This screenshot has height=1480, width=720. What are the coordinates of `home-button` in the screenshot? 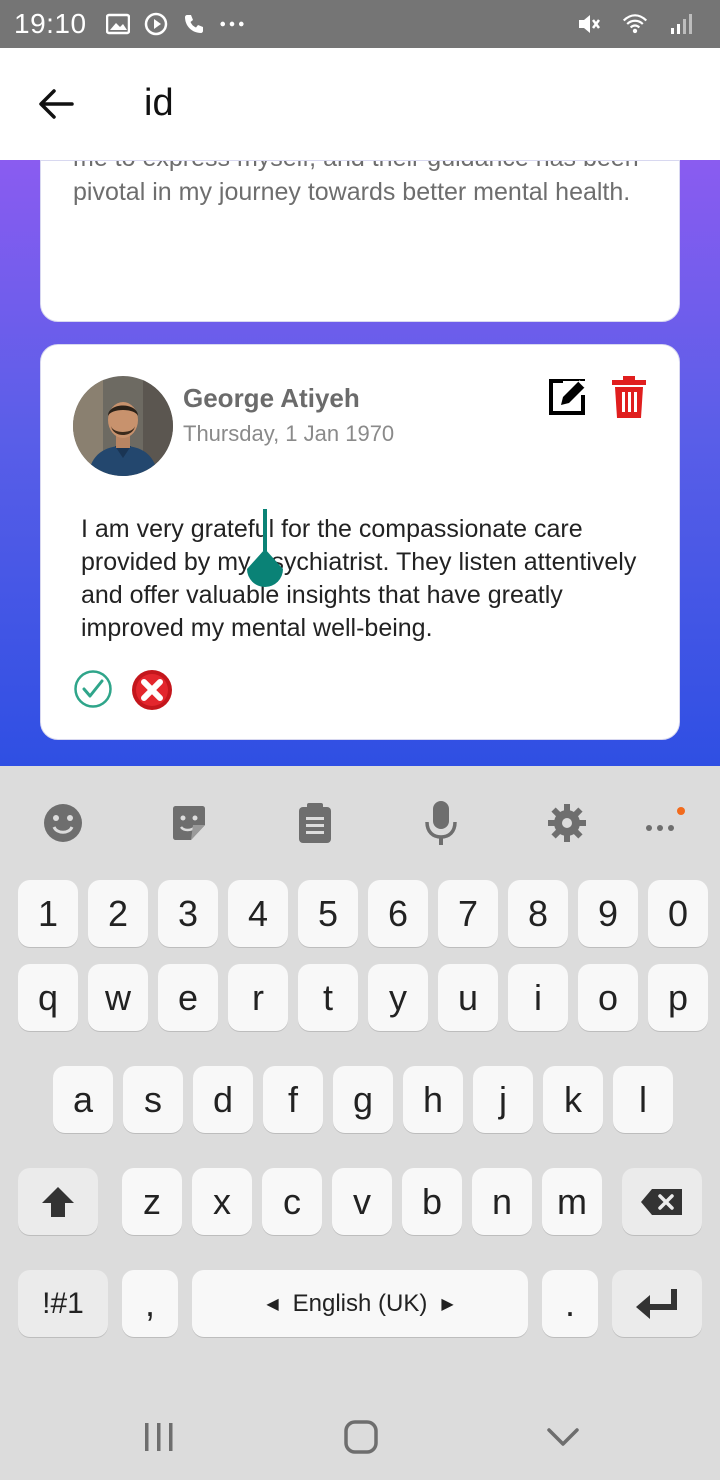 It's located at (361, 1437).